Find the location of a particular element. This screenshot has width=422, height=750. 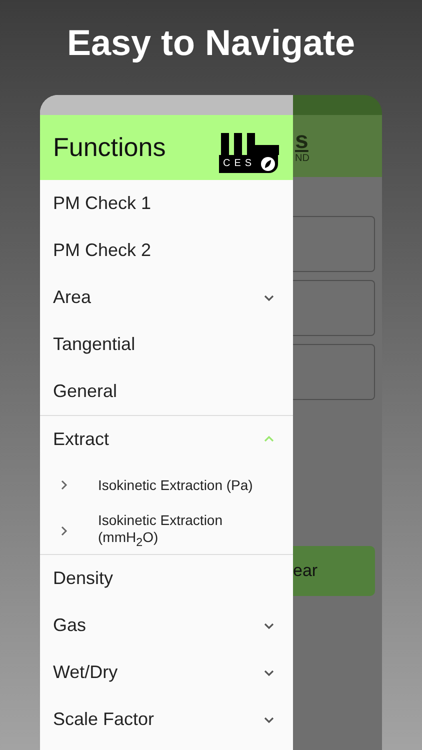

menu-item: General is located at coordinates (166, 391).